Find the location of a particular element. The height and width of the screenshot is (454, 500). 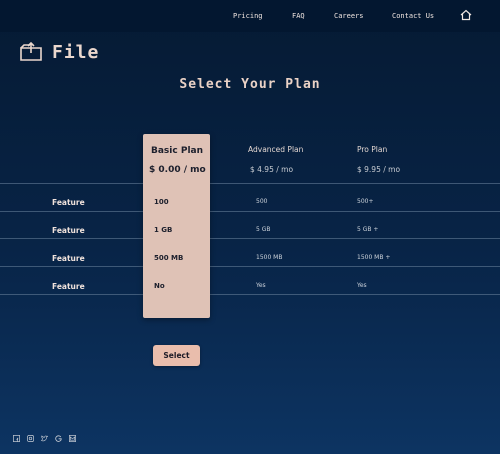

feature-value-basic: 500 MB is located at coordinates (169, 258).